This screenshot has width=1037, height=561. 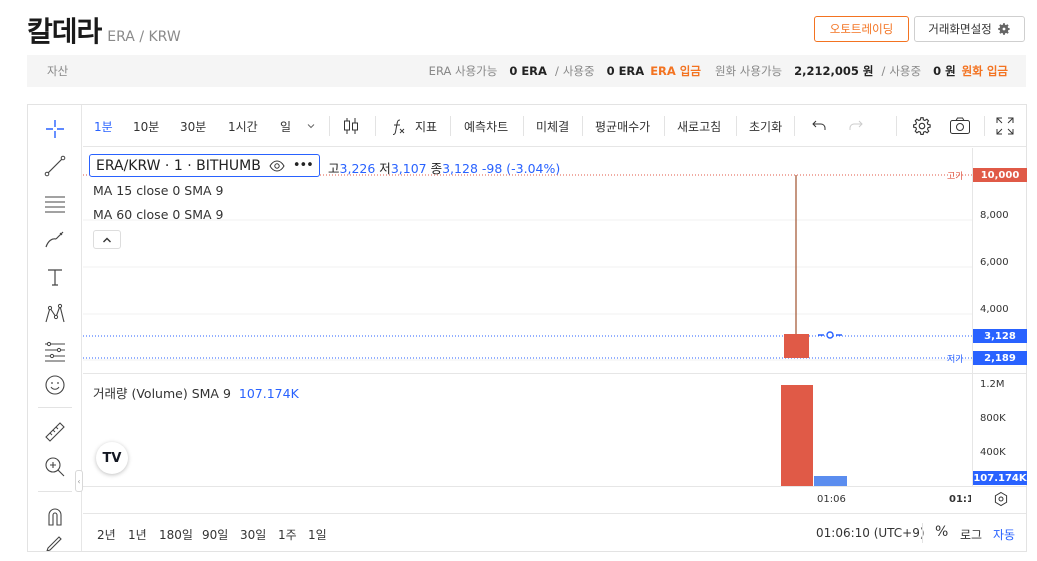 What do you see at coordinates (765, 126) in the screenshot?
I see `reset-button: 초기화` at bounding box center [765, 126].